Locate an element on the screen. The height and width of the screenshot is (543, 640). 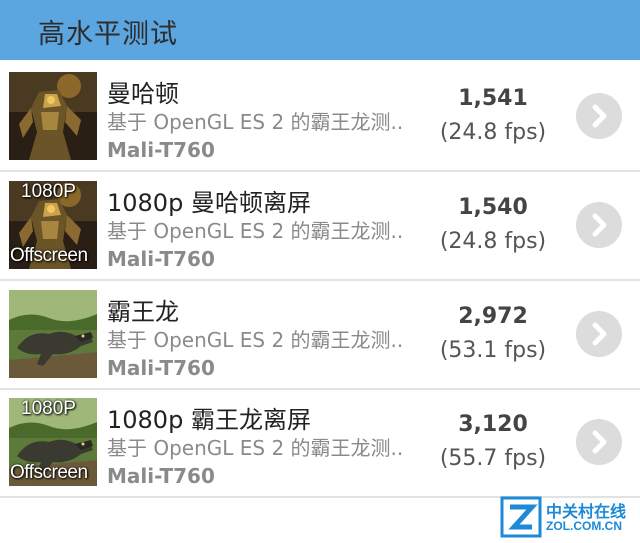
zol-watermark: 中关村在线 ZOL.COM.CN is located at coordinates (566, 518).